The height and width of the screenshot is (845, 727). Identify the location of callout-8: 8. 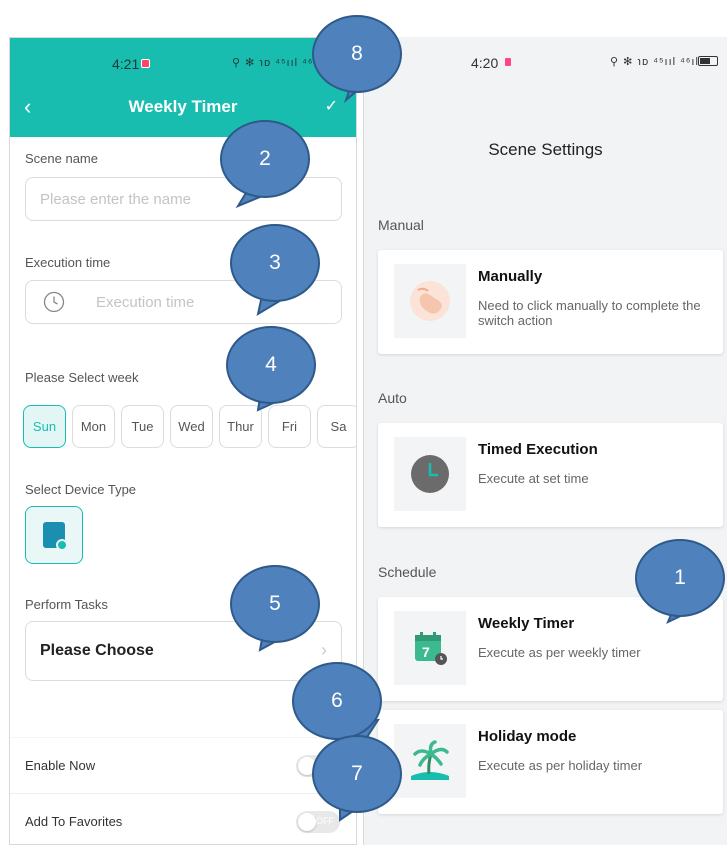
(357, 54).